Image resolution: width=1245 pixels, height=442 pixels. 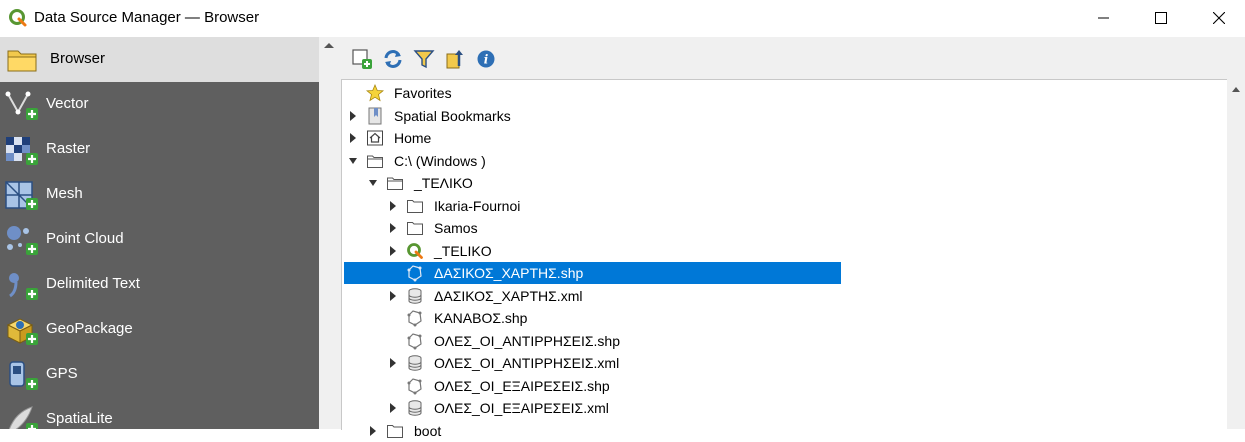 I want to click on close-button, so click(x=1219, y=18).